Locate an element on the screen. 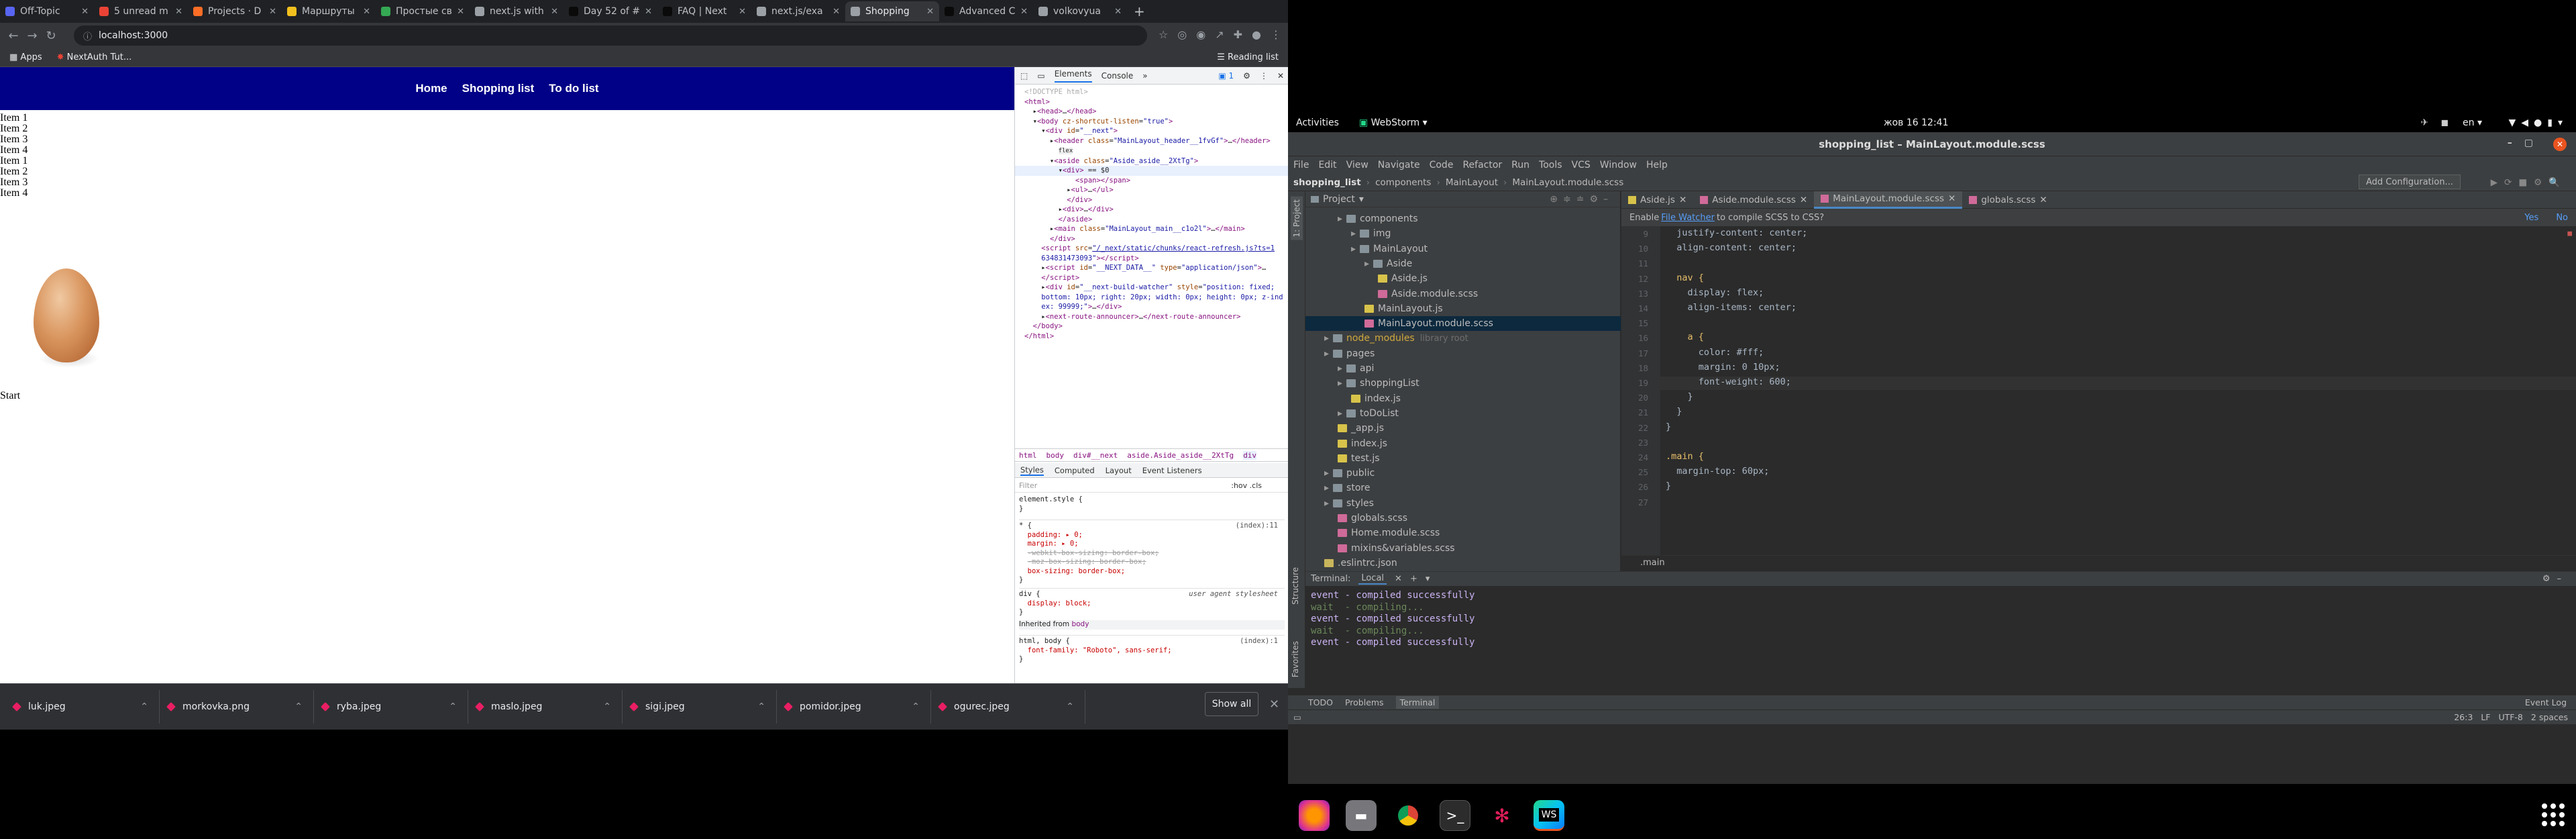  device-icon: ▭ is located at coordinates (1040, 76).